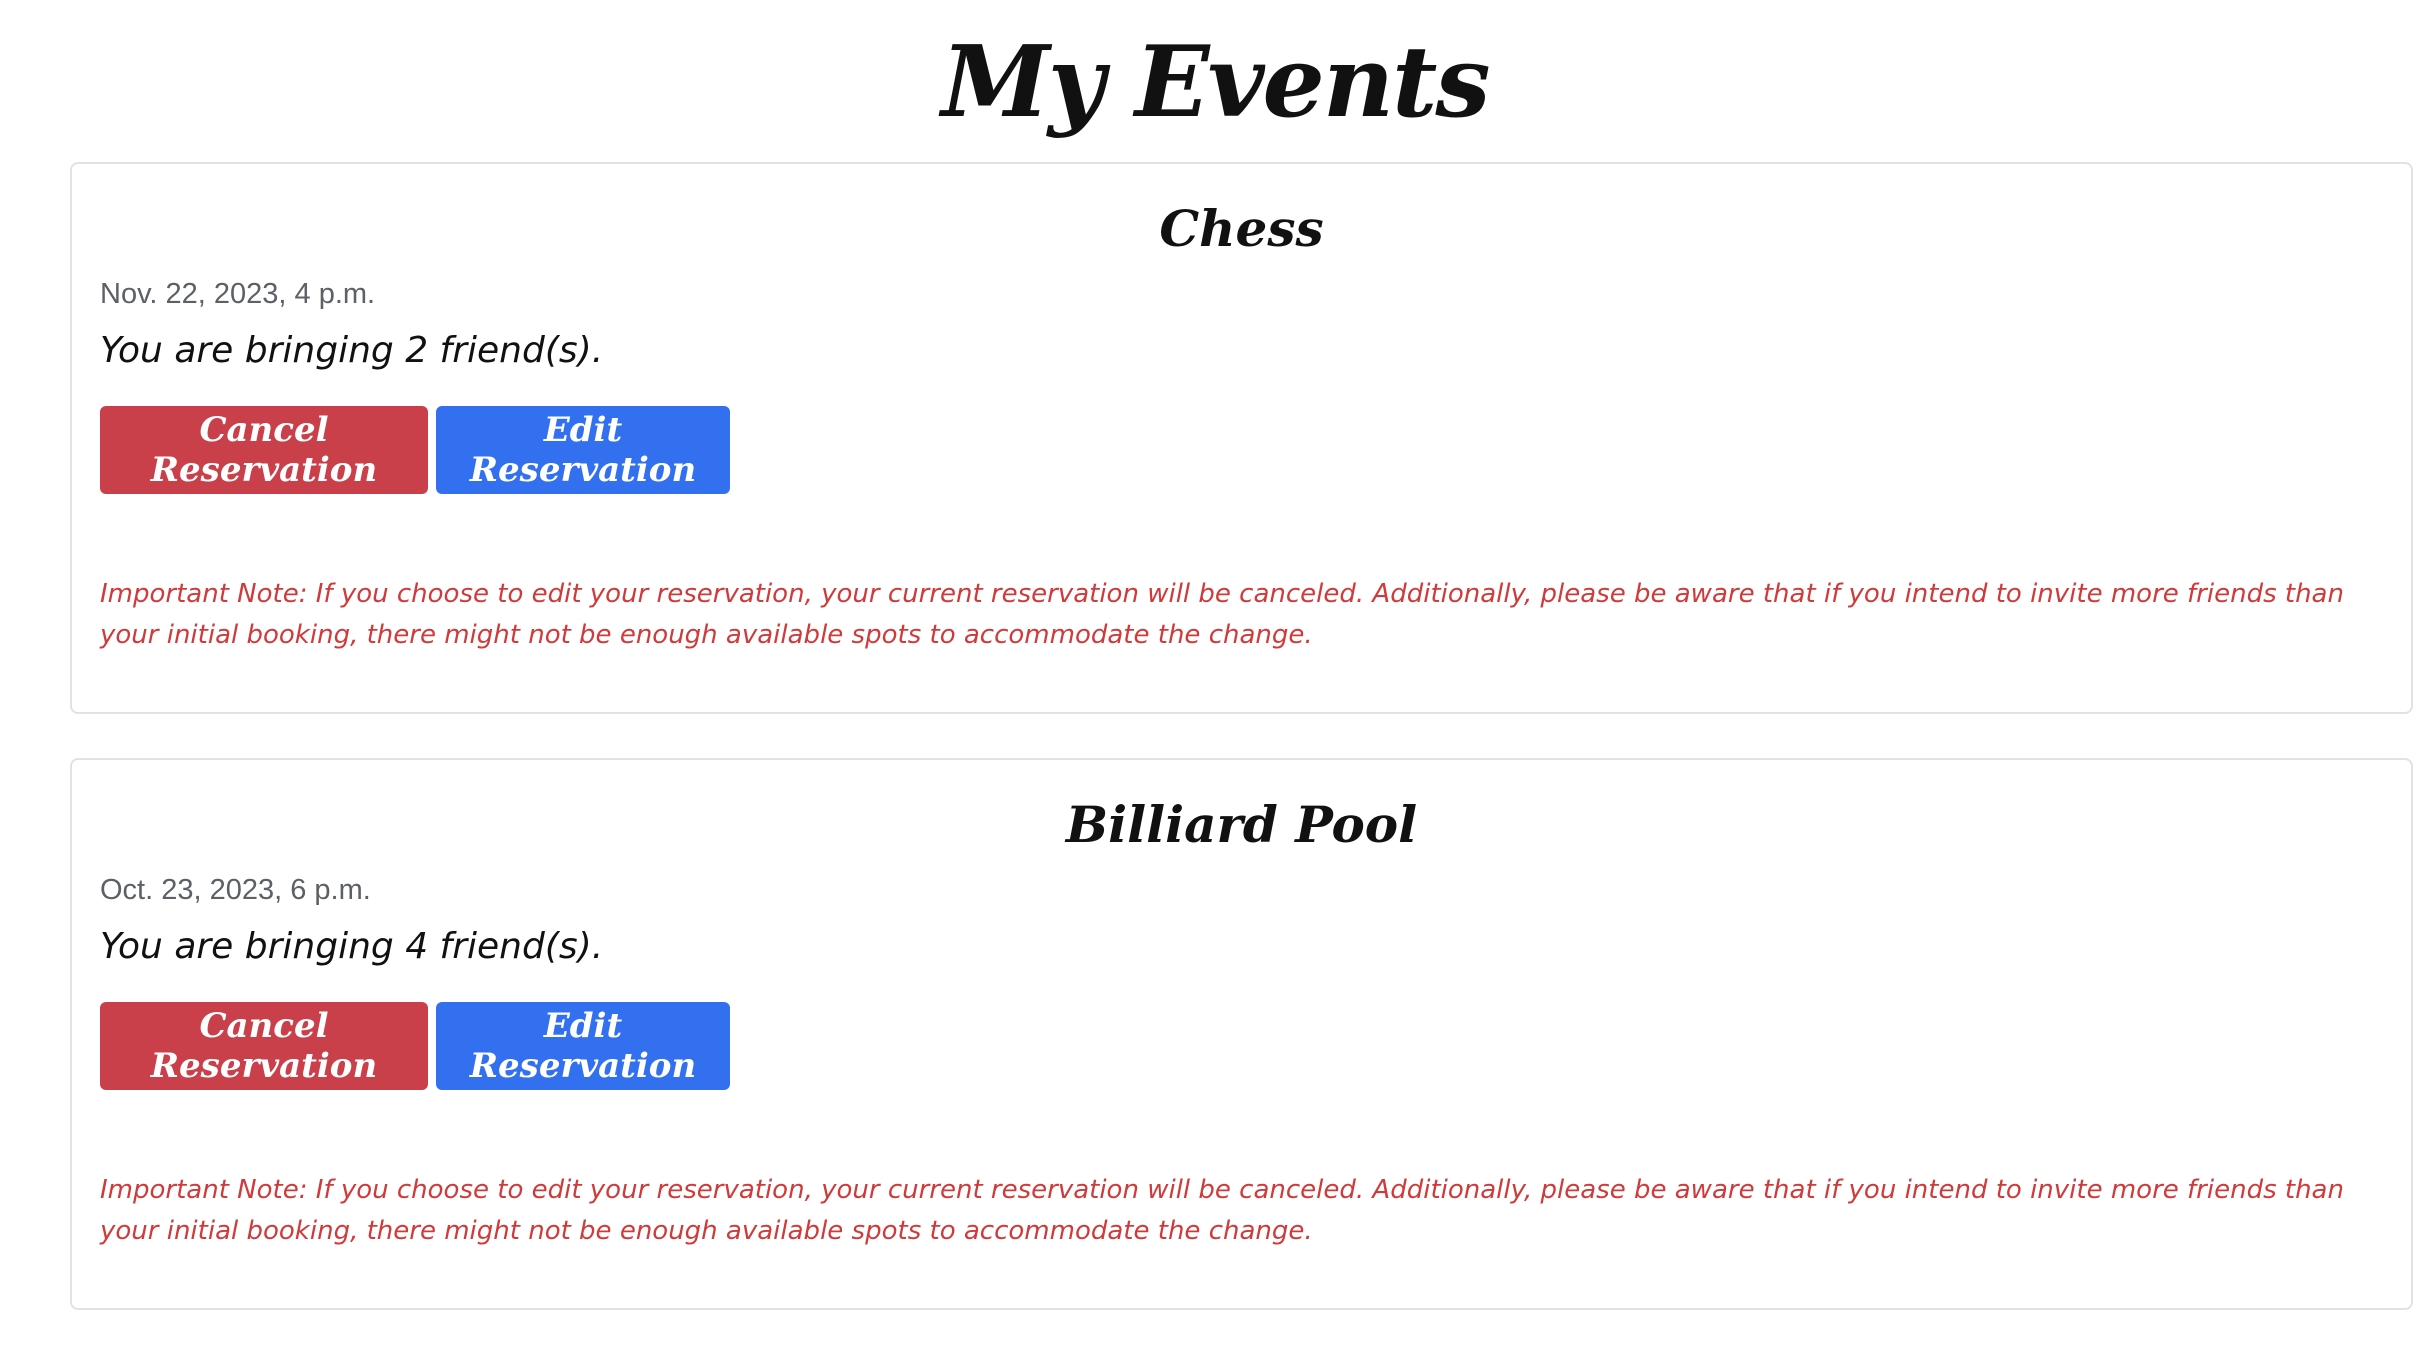 The height and width of the screenshot is (1354, 2430). What do you see at coordinates (1215, 82) in the screenshot?
I see `page-title: My Events` at bounding box center [1215, 82].